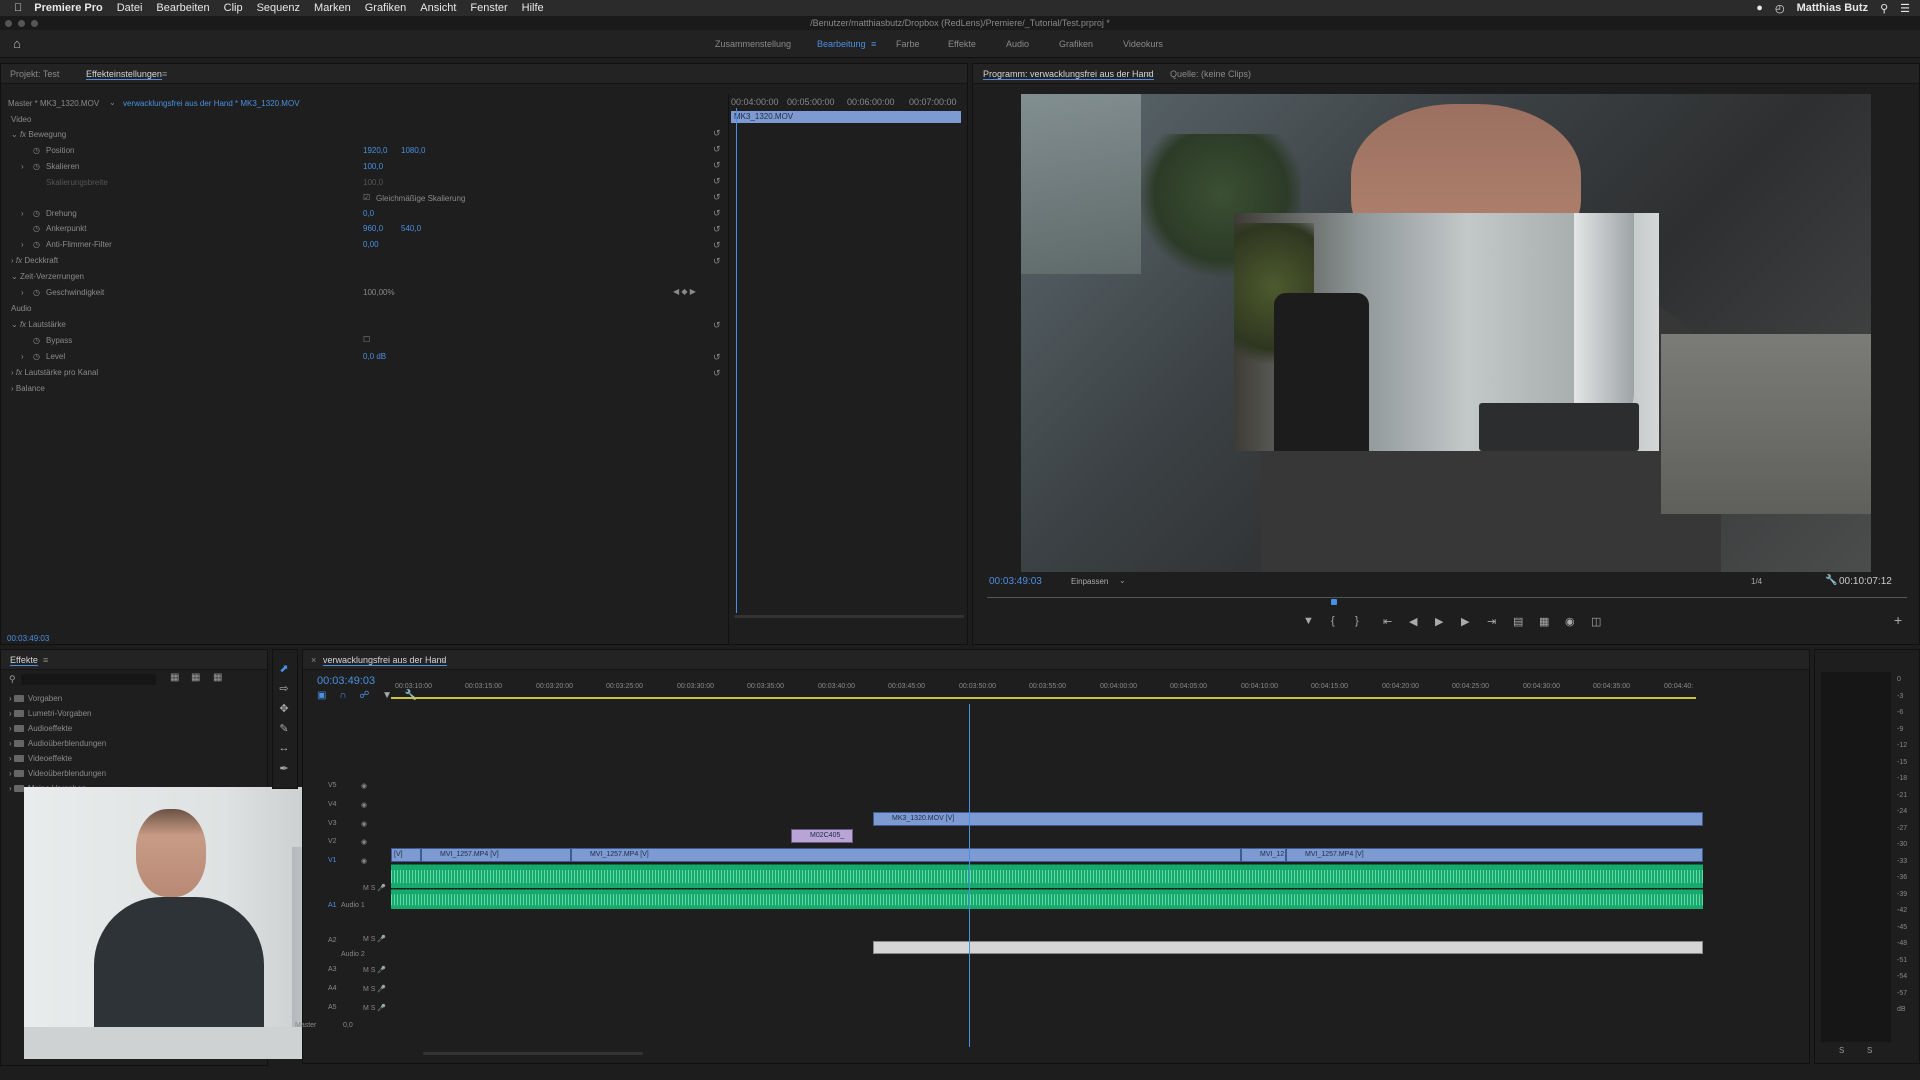 This screenshot has height=1080, width=1920. I want to click on workspace-videokurs: Videokurs, so click(1143, 44).